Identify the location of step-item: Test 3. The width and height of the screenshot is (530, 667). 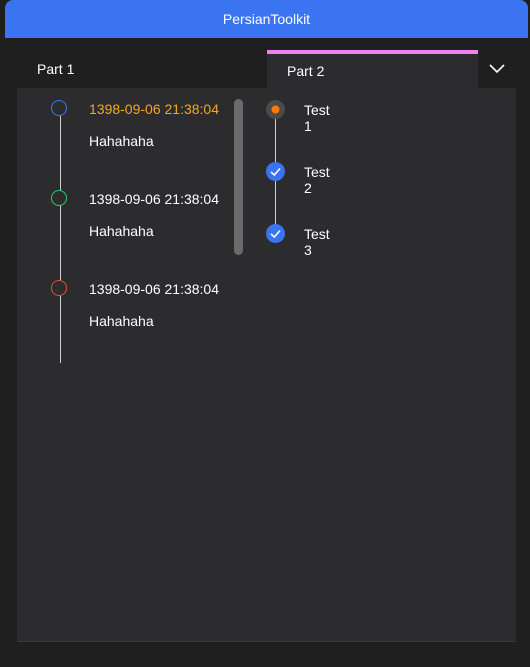
(173, 235).